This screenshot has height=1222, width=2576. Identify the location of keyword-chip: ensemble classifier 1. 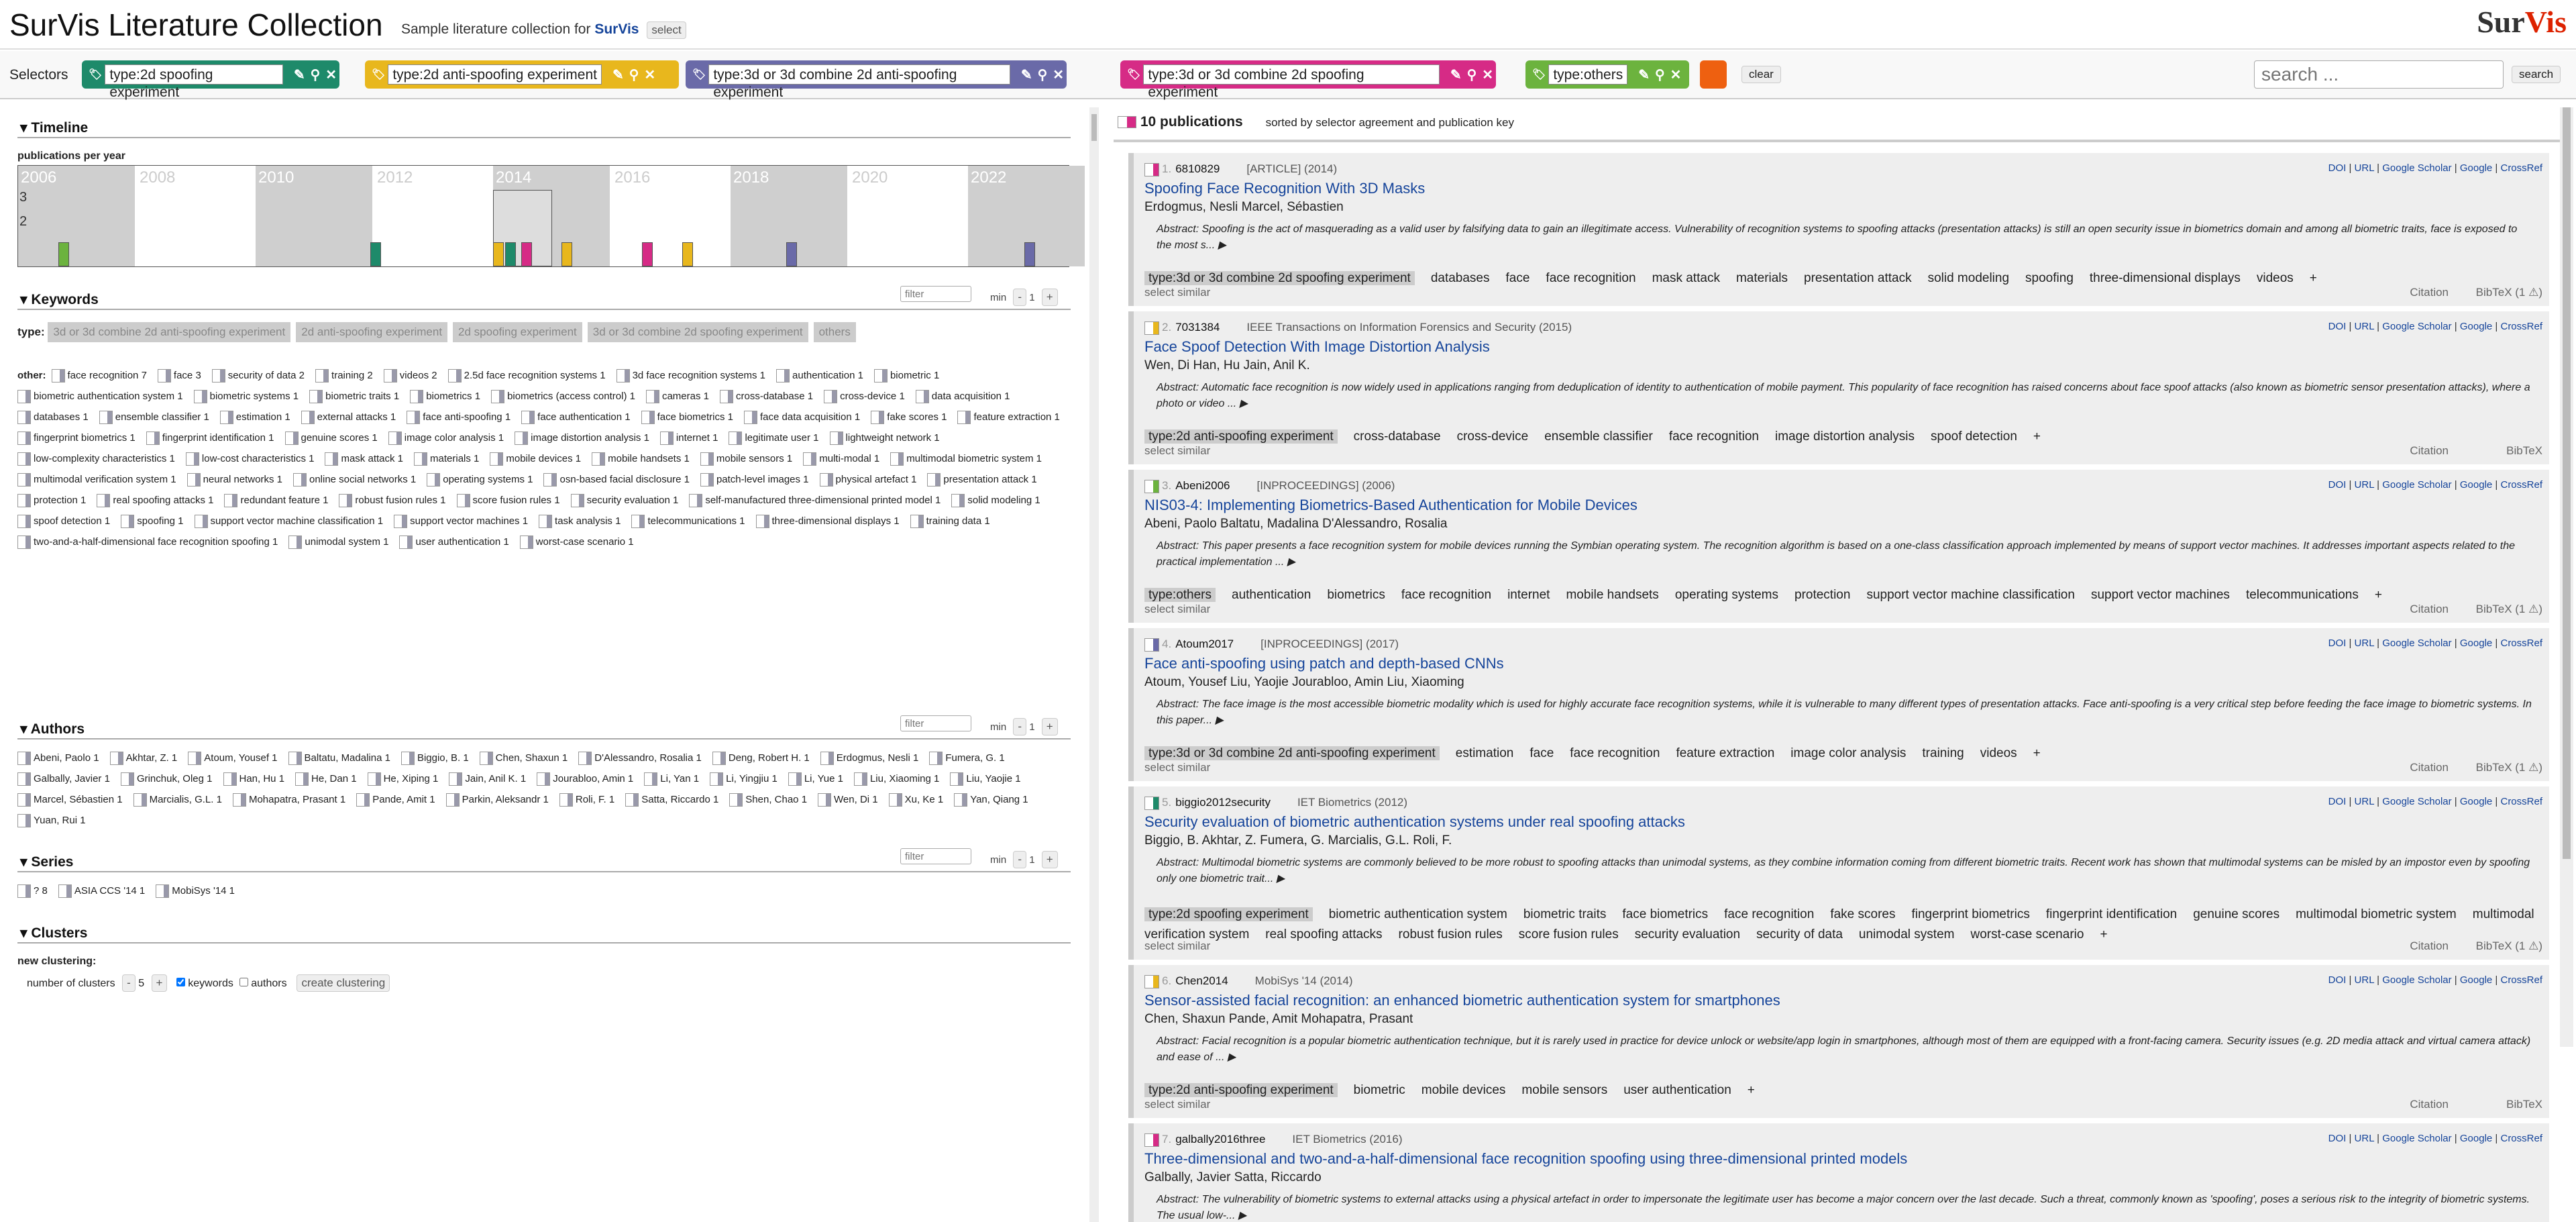
(154, 417).